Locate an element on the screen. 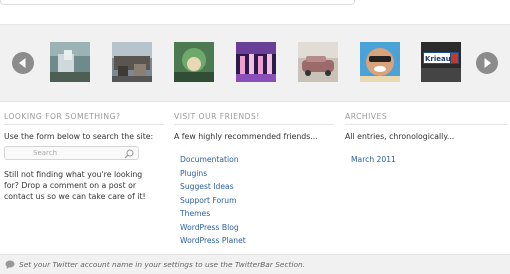 The width and height of the screenshot is (510, 274). search-intro: Use the form below to search the site: is located at coordinates (79, 136).